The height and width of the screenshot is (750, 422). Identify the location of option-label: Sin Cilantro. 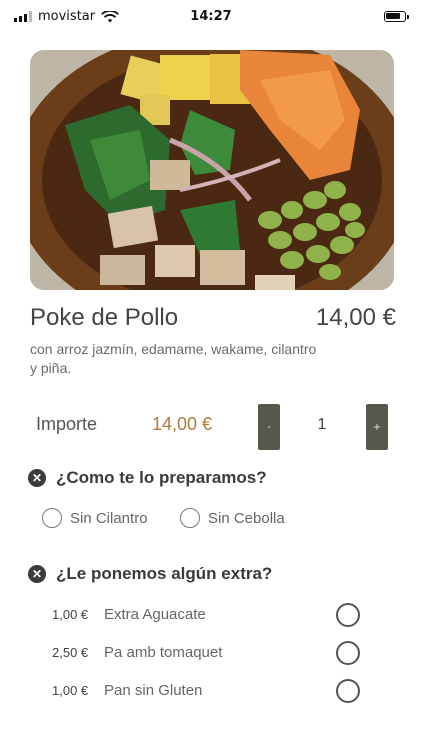
(109, 518).